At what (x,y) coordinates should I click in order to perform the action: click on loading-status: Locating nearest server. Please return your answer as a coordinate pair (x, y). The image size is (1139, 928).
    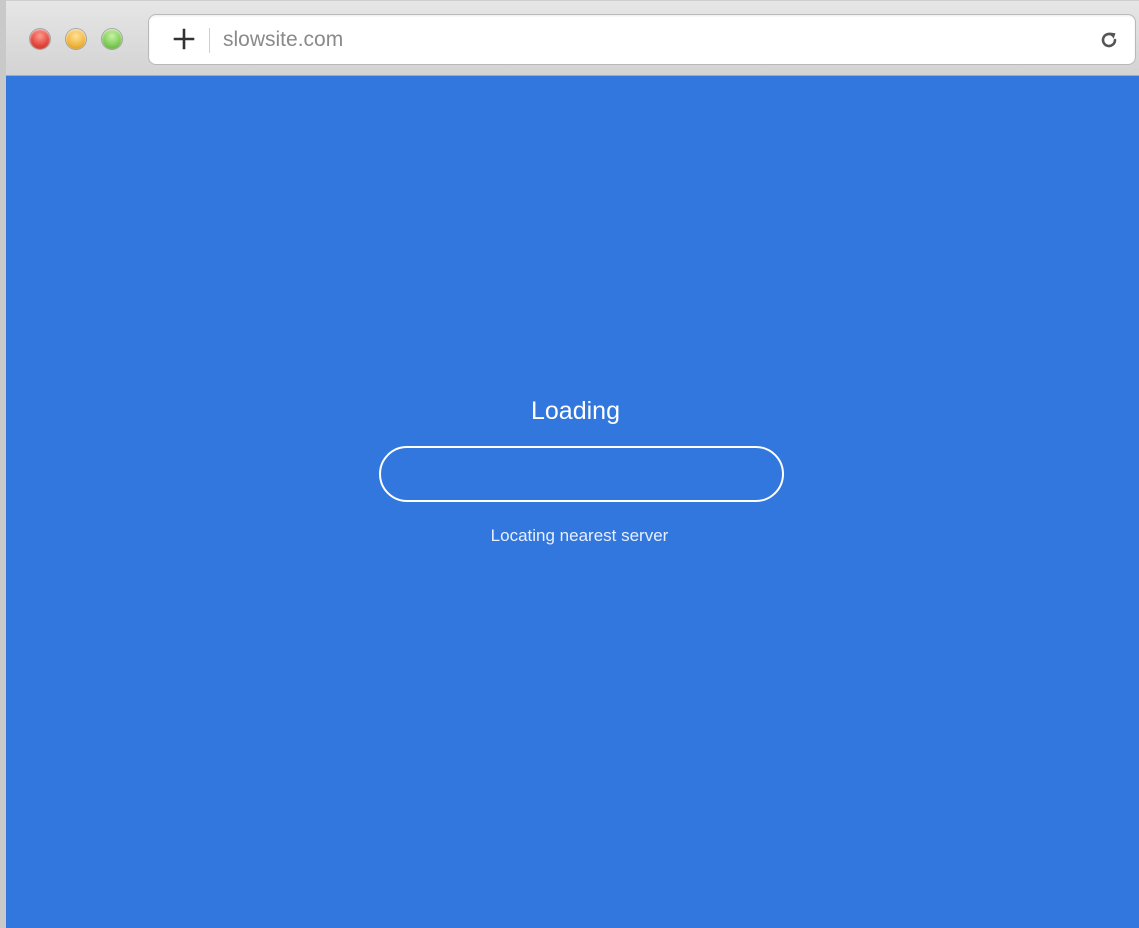
    Looking at the image, I should click on (579, 535).